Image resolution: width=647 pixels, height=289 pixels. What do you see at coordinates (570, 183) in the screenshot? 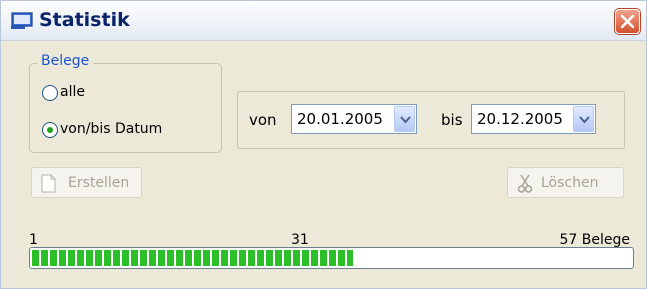
I see `delete-button-label: Löschen` at bounding box center [570, 183].